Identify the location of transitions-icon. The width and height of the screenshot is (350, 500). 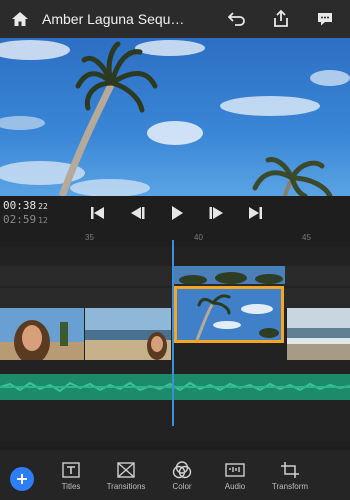
(126, 470).